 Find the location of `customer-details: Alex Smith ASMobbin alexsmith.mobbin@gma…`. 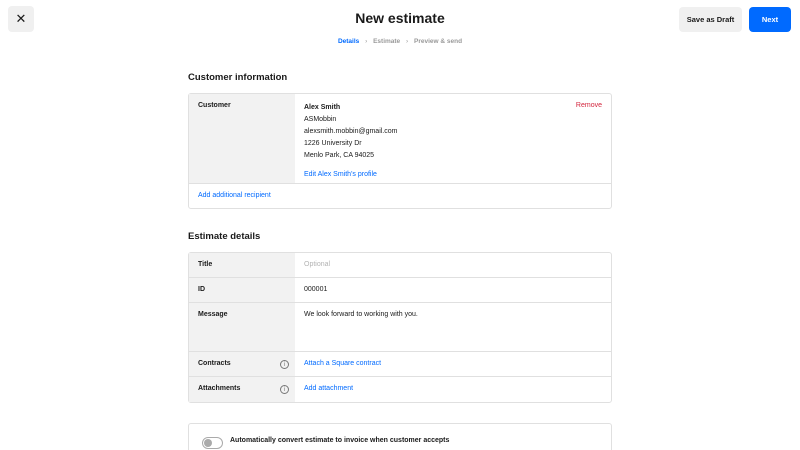

customer-details: Alex Smith ASMobbin alexsmith.mobbin@gma… is located at coordinates (453, 138).